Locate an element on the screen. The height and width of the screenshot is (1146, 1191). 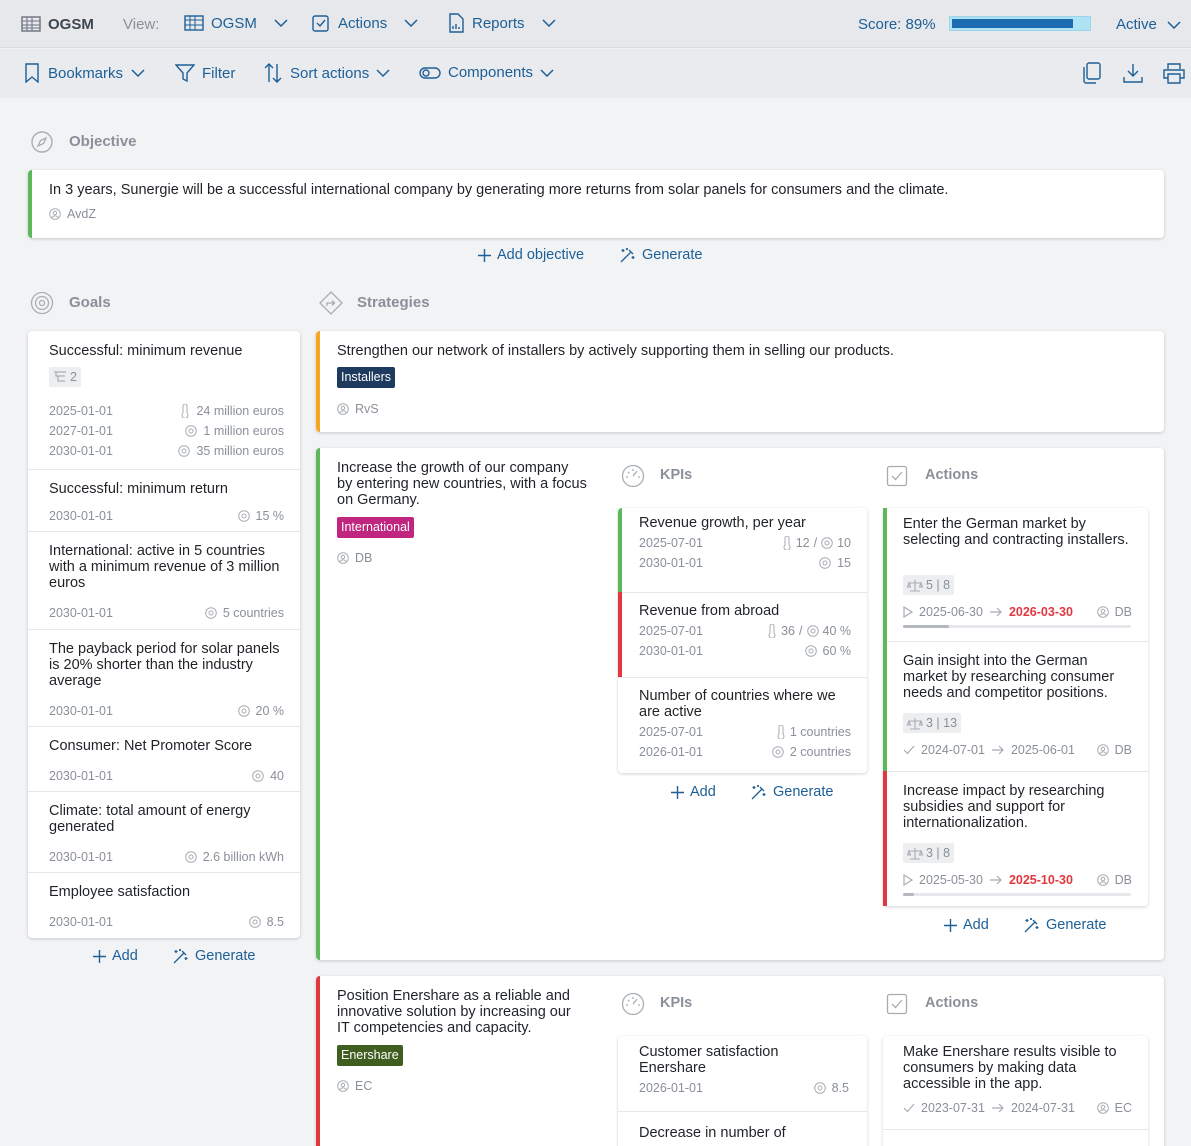
divider is located at coordinates (1015, 1129).